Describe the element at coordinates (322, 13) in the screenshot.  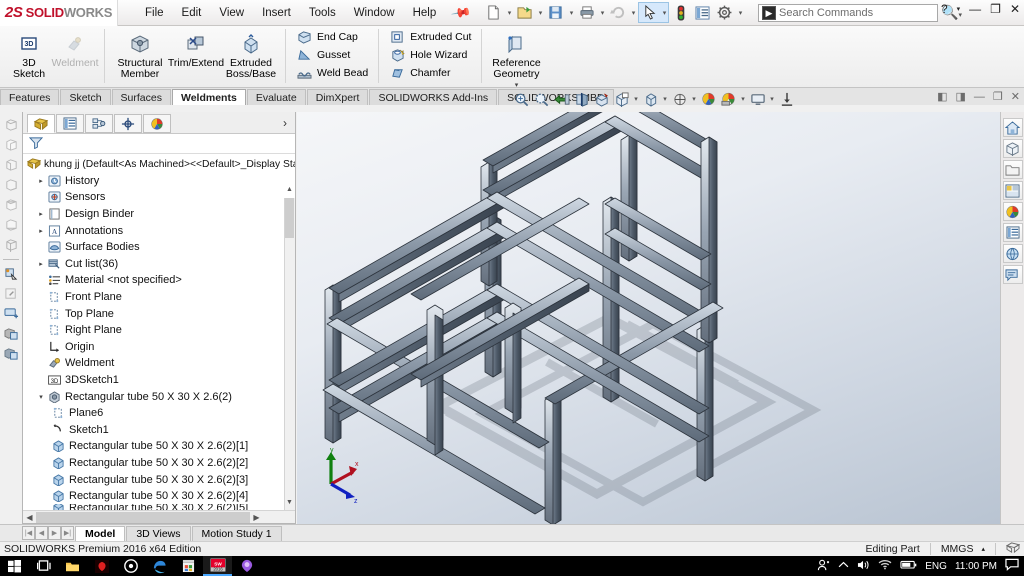
I see `menu-tools: Tools` at that location.